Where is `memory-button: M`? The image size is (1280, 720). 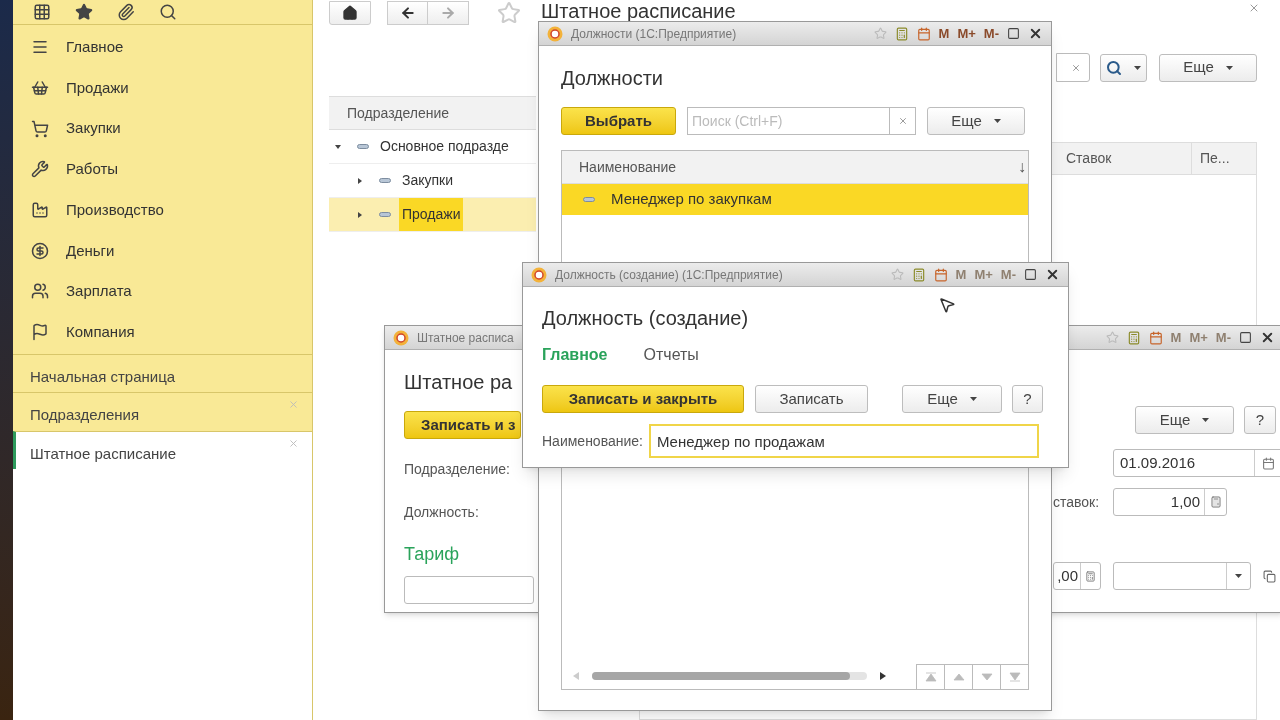
memory-button: M is located at coordinates (944, 33).